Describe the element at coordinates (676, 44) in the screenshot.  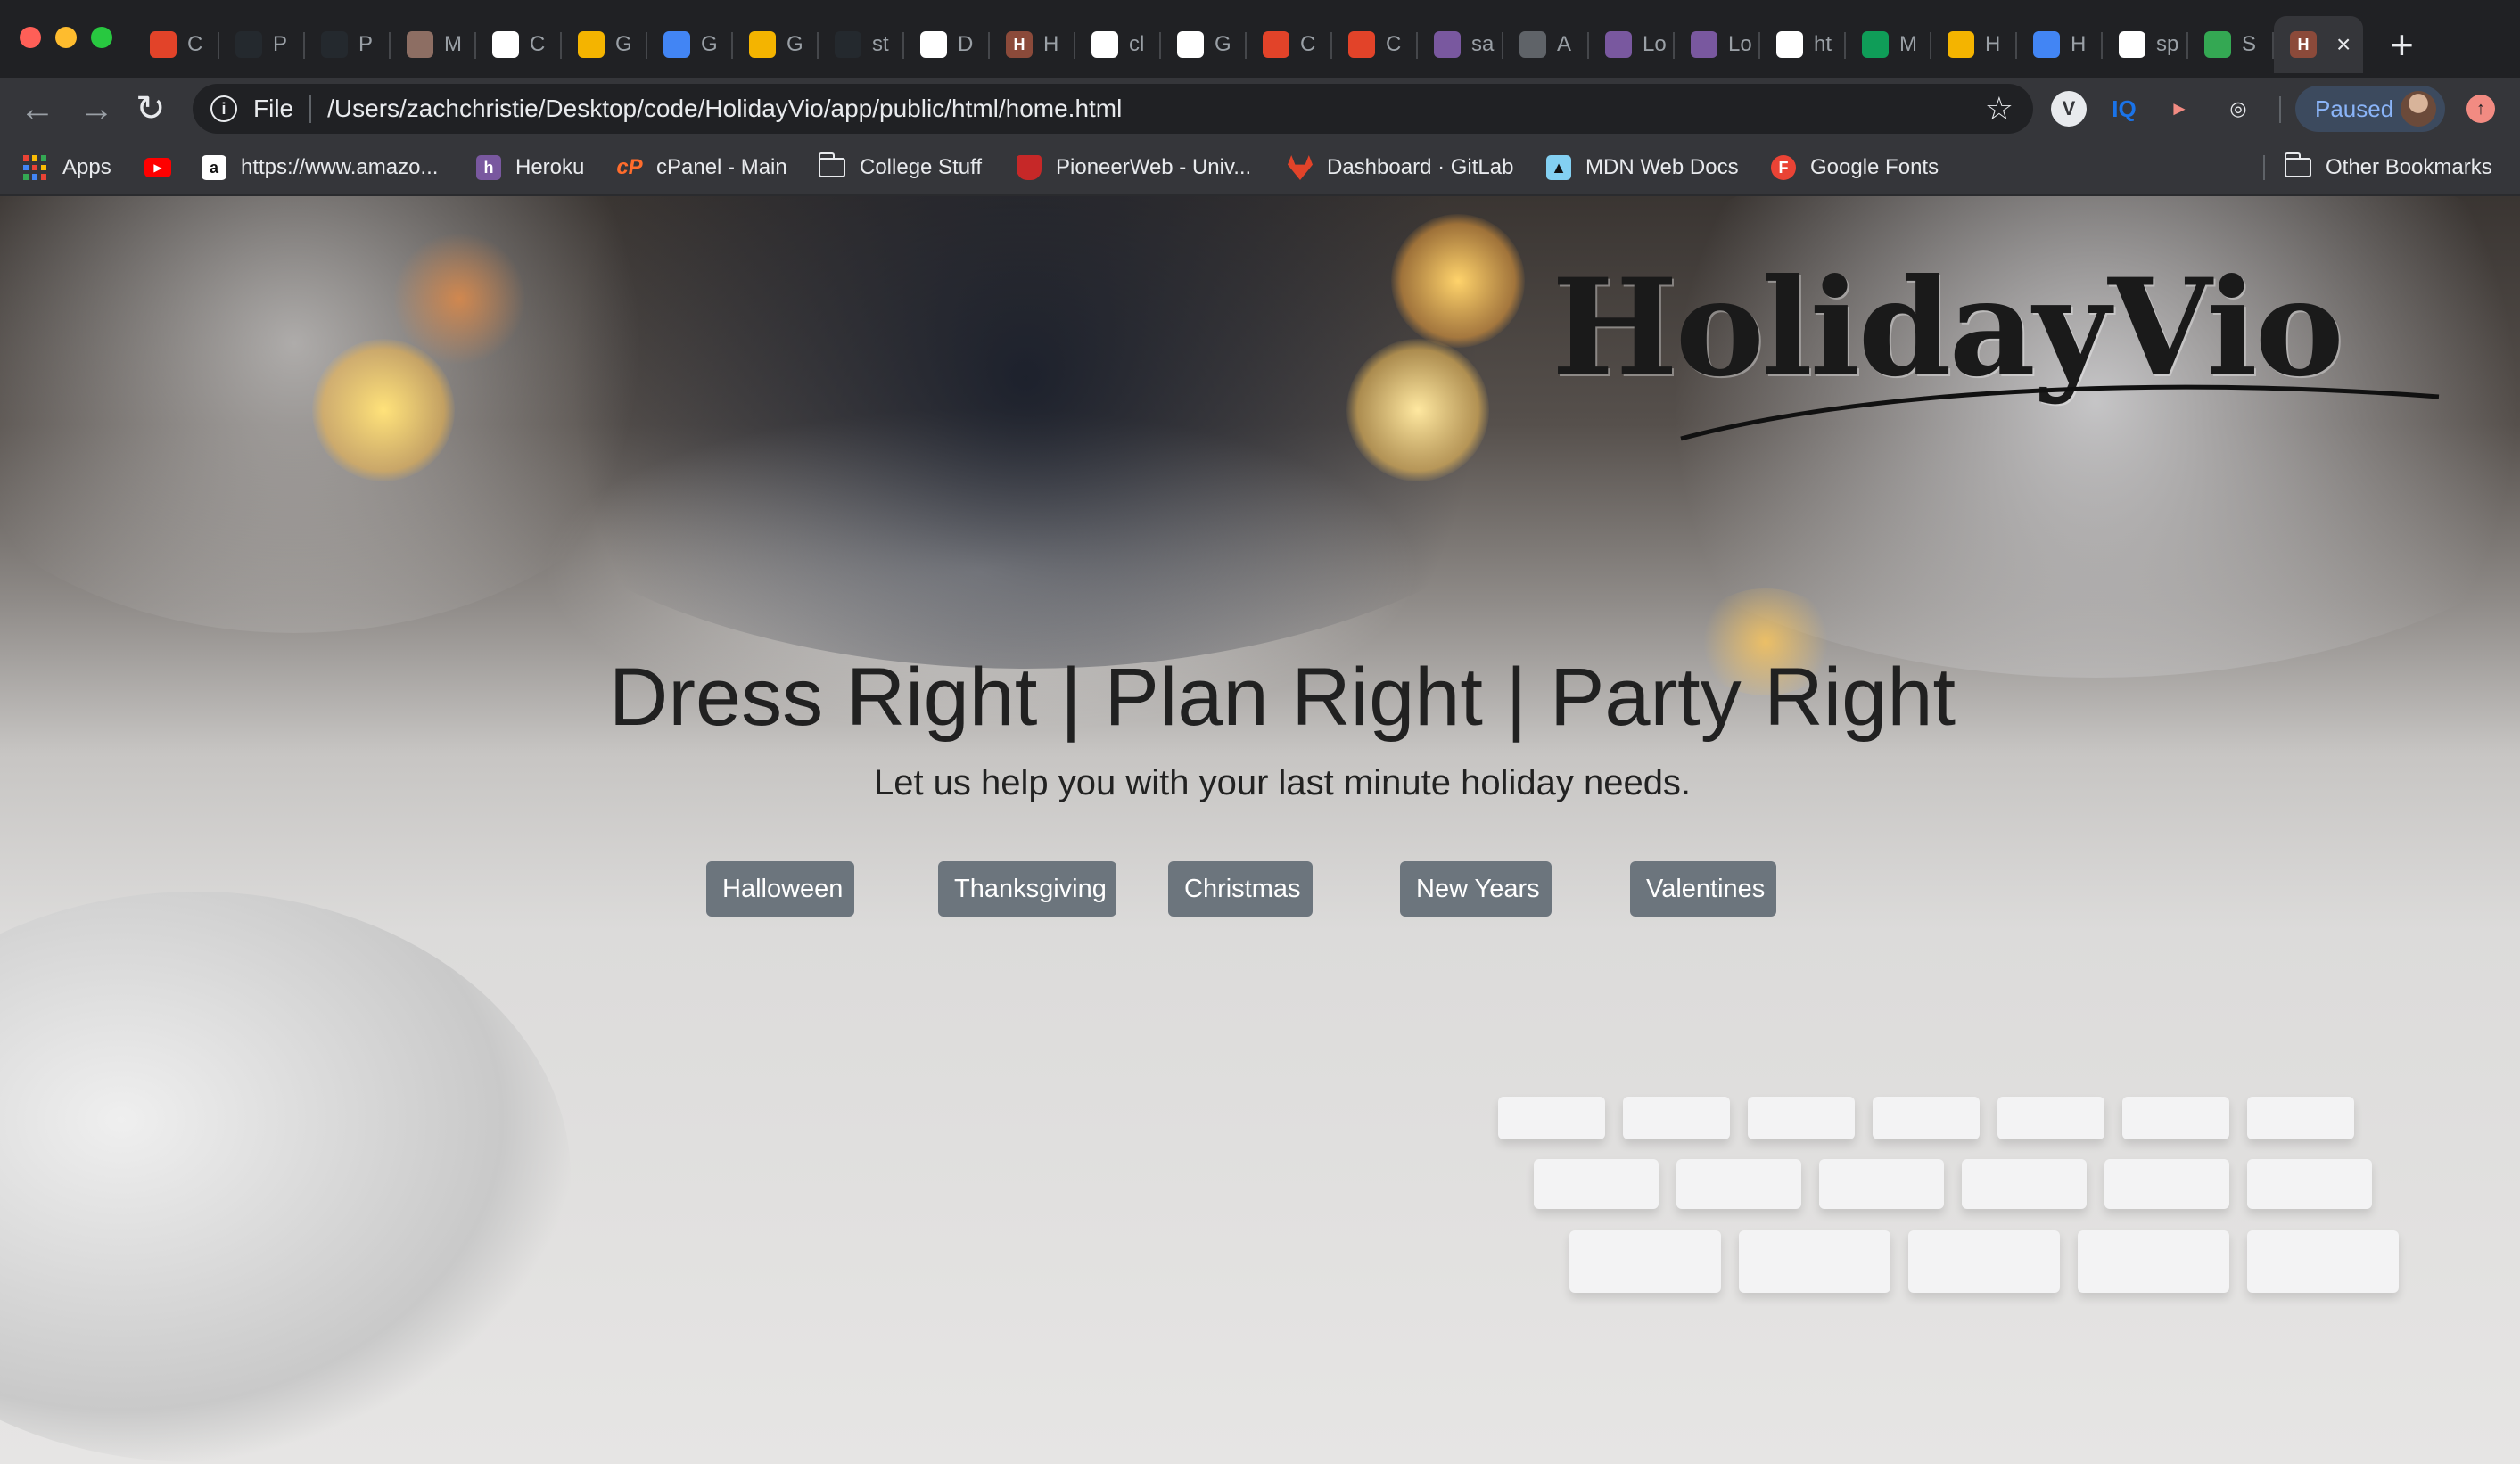
I see `calendar-icon` at that location.